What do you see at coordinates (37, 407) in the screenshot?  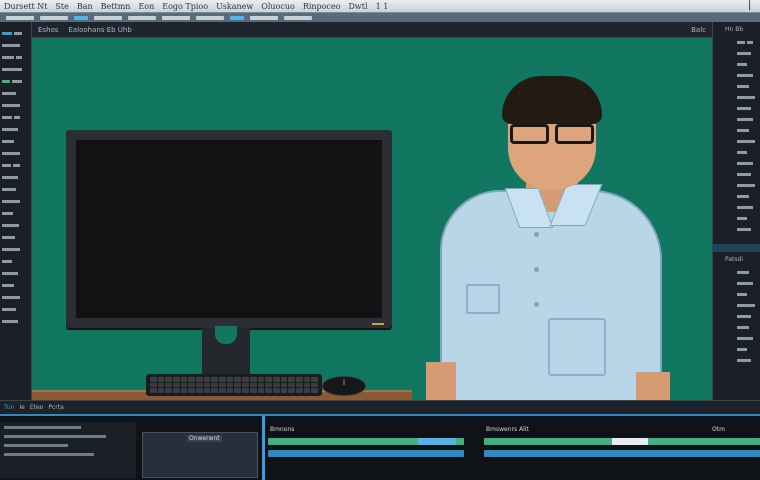 I see `status-item: Eteo` at bounding box center [37, 407].